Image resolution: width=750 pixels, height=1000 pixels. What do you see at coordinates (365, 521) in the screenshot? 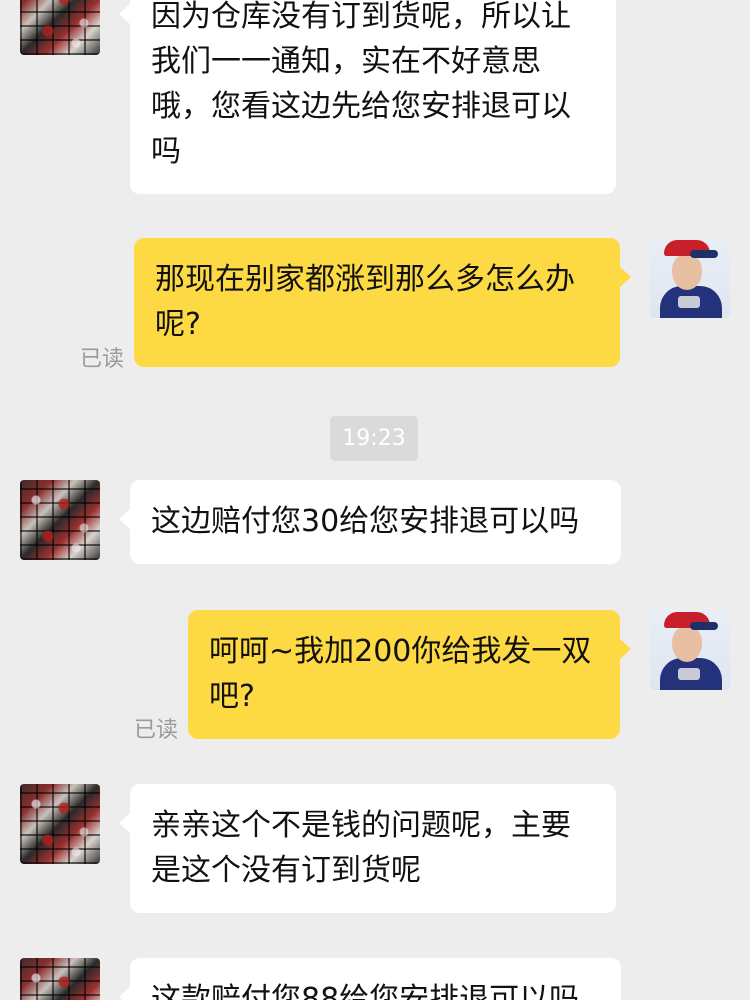
I see `message-text: 这边赔付您30给您安排退可以吗` at bounding box center [365, 521].